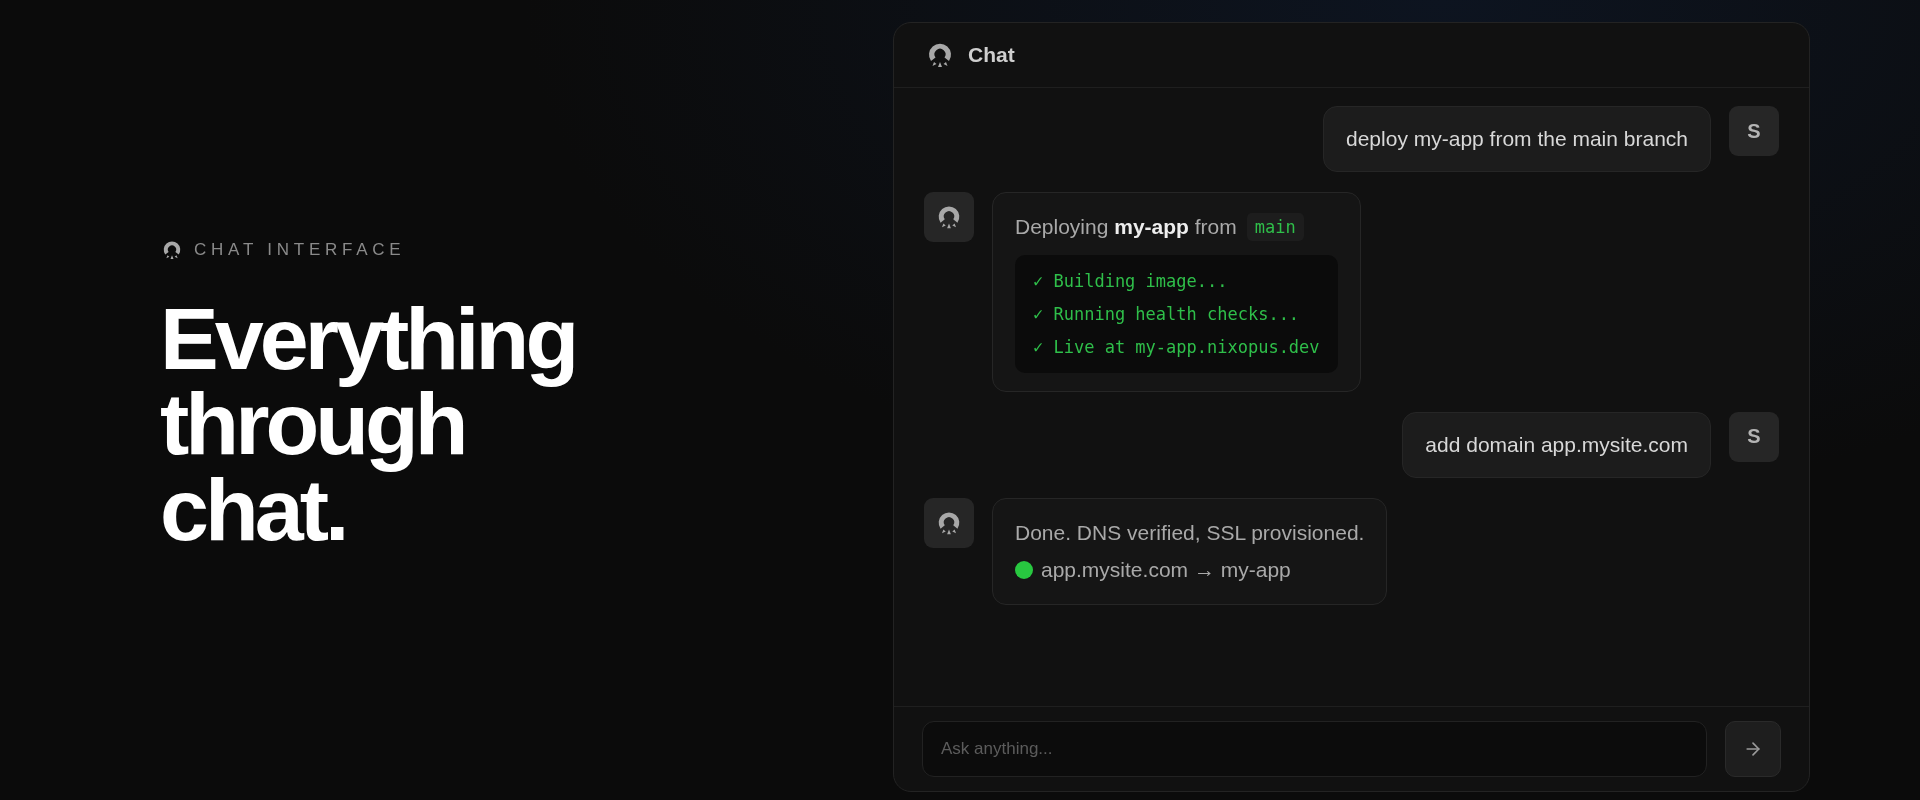 Image resolution: width=1920 pixels, height=800 pixels. I want to click on headline: Everything through chat., so click(368, 424).